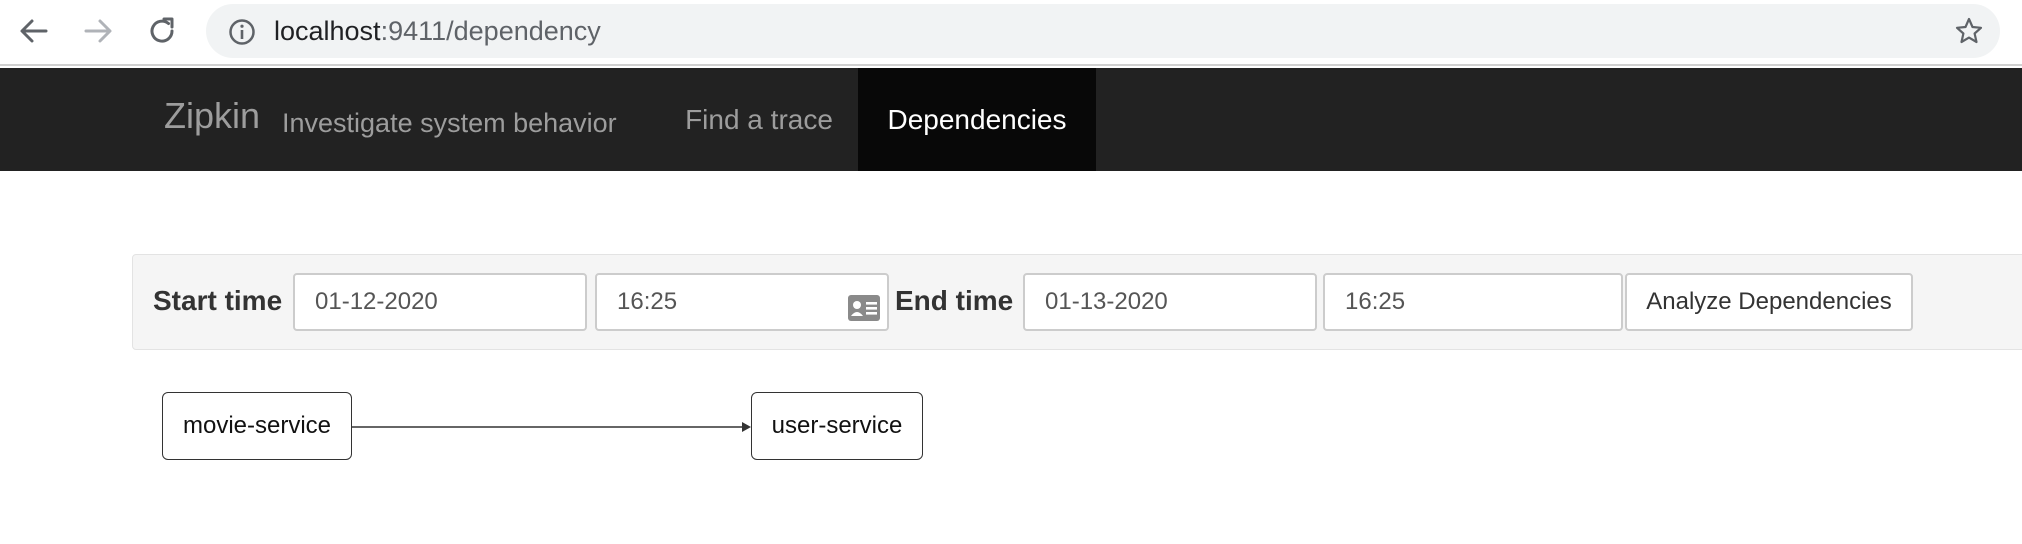  What do you see at coordinates (1969, 31) in the screenshot?
I see `bookmark-star-icon` at bounding box center [1969, 31].